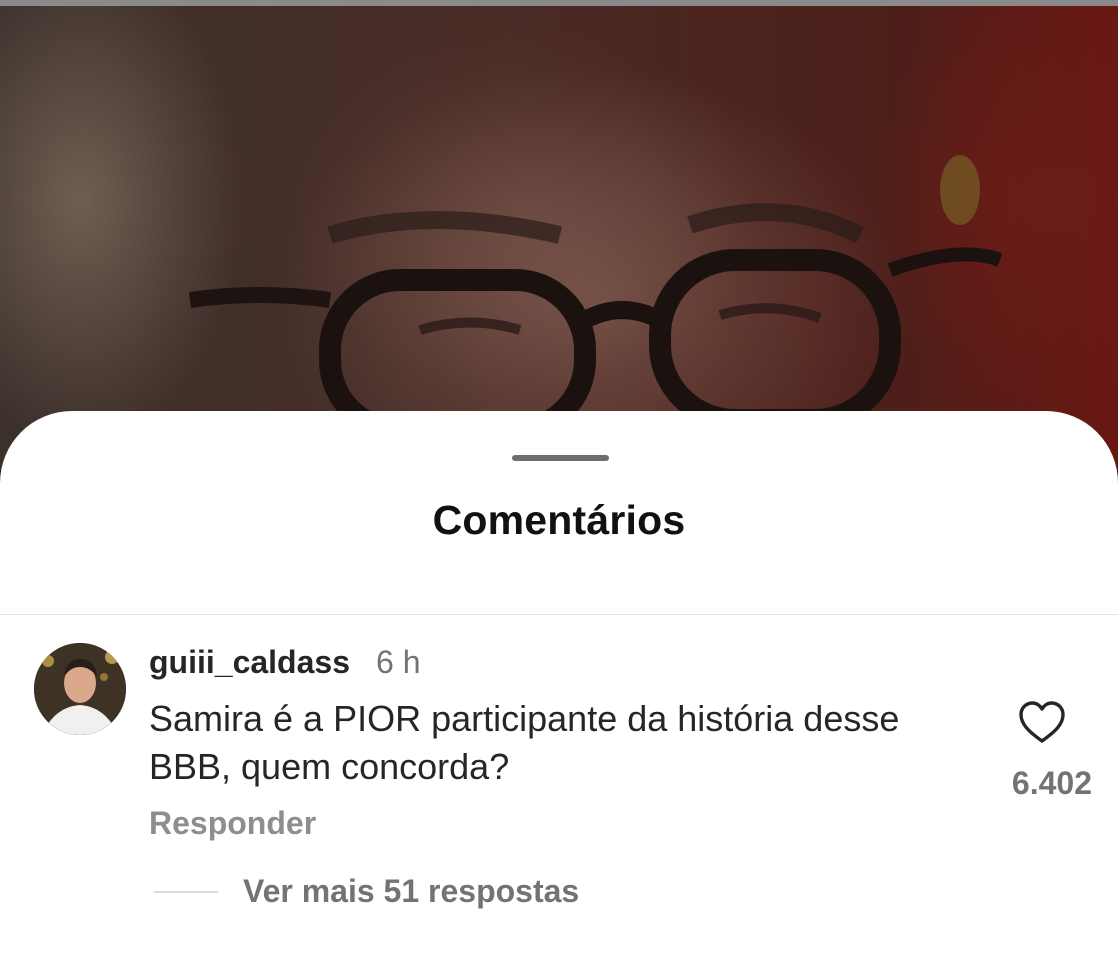 The image size is (1118, 957). I want to click on comment-username: guiii_caldass, so click(249, 662).